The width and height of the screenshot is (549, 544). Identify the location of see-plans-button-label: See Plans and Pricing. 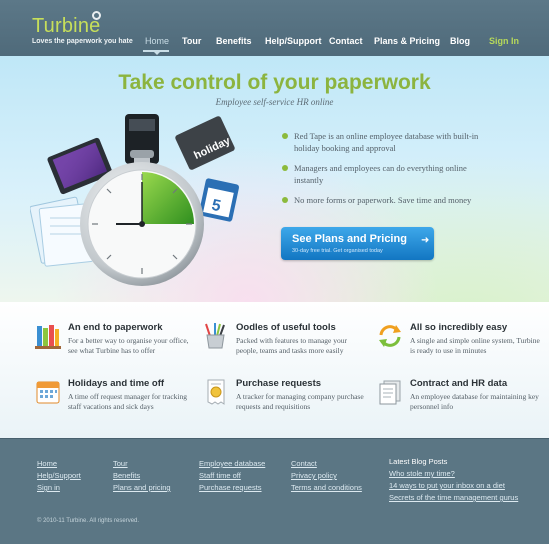
(349, 239).